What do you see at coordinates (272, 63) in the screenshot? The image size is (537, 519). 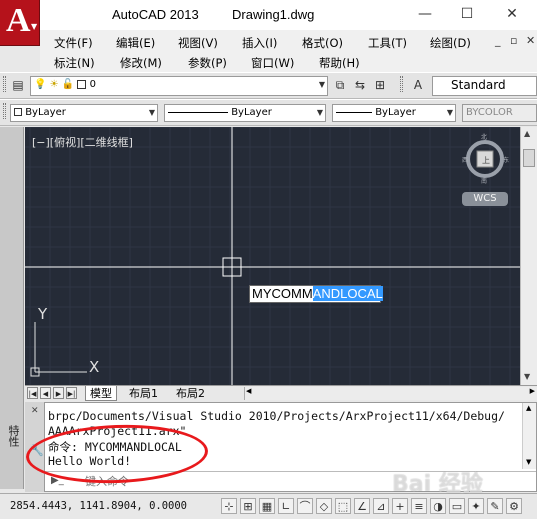 I see `menu-window: 窗口(W)` at bounding box center [272, 63].